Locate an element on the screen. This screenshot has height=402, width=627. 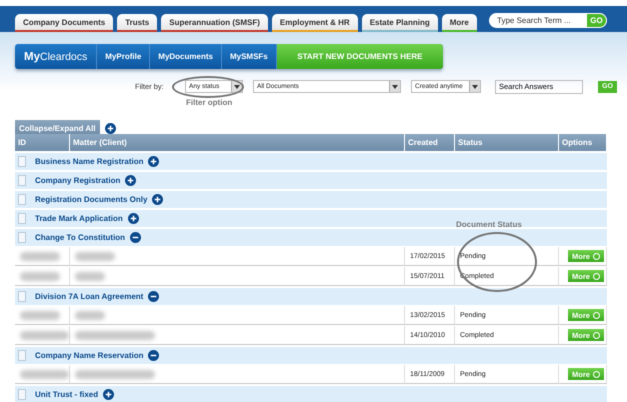
top-tab: More is located at coordinates (459, 23).